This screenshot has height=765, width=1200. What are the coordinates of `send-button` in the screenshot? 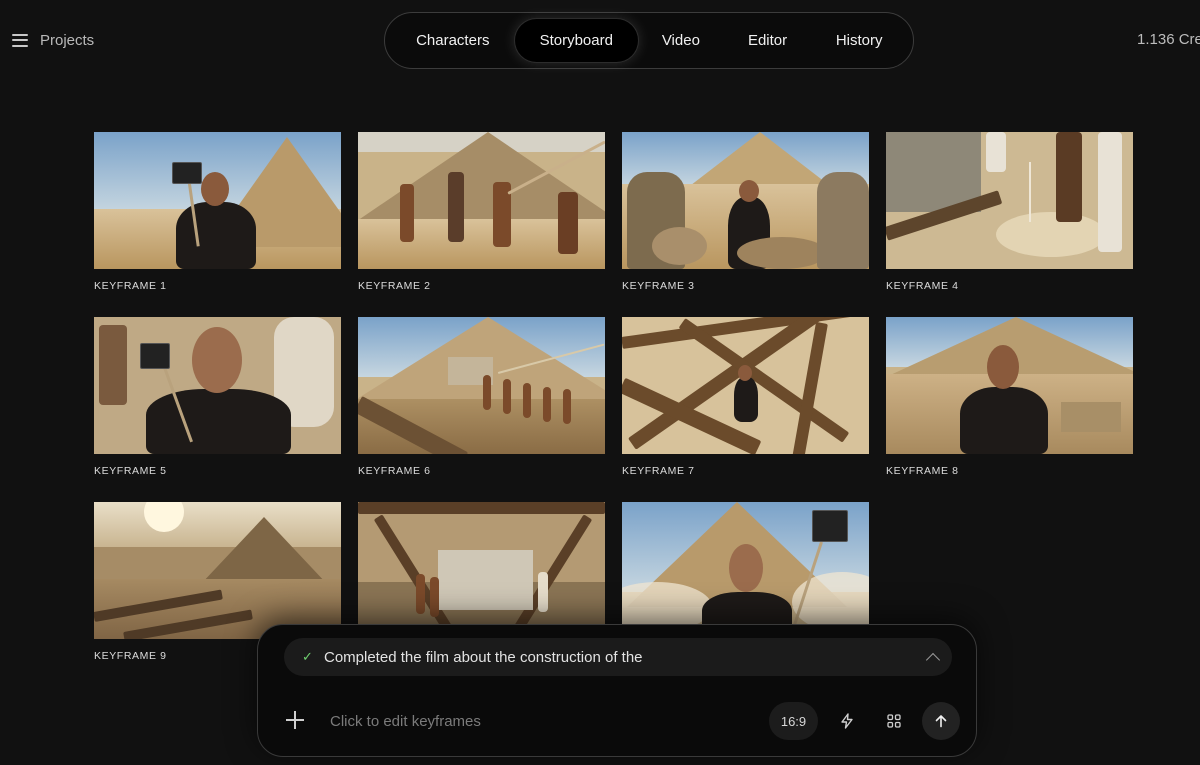 It's located at (941, 721).